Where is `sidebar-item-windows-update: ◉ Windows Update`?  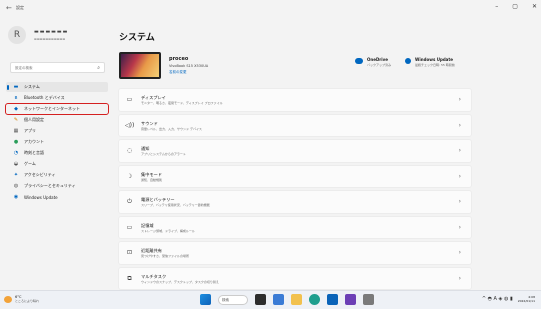
sidebar-item-windows-update: ◉ Windows Update is located at coordinates (57, 197).